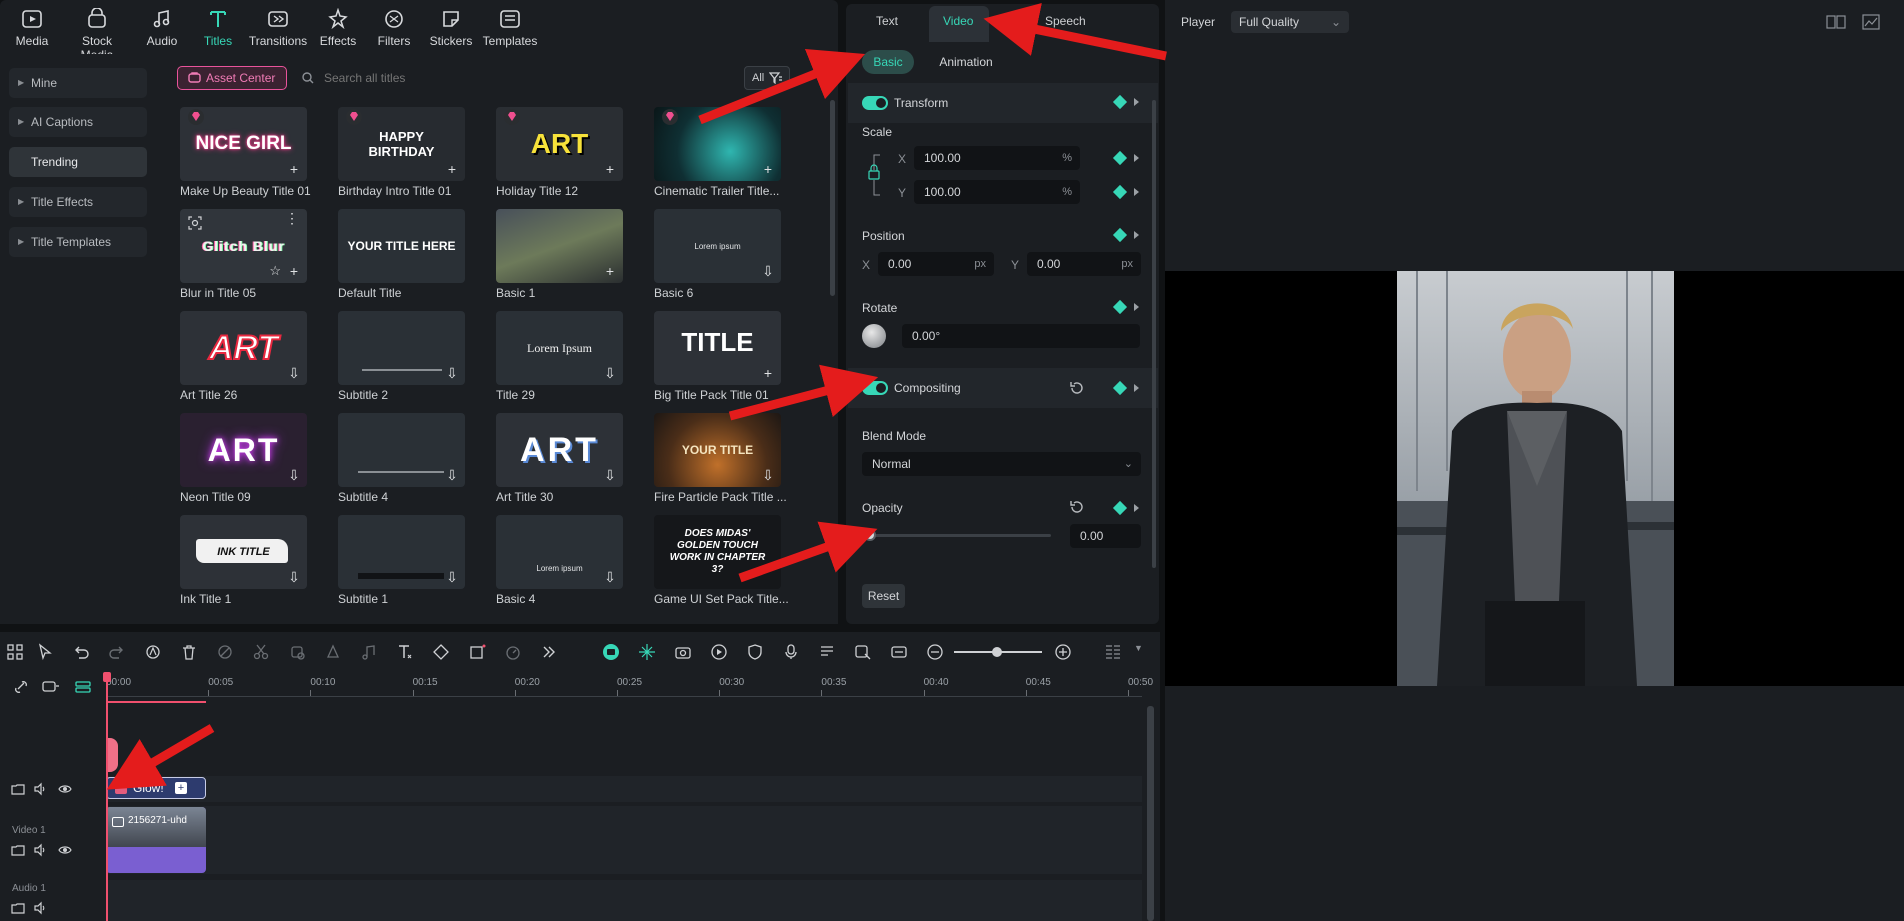 This screenshot has height=921, width=1904. Describe the element at coordinates (1150, 813) in the screenshot. I see `timeline-scrollbar` at that location.